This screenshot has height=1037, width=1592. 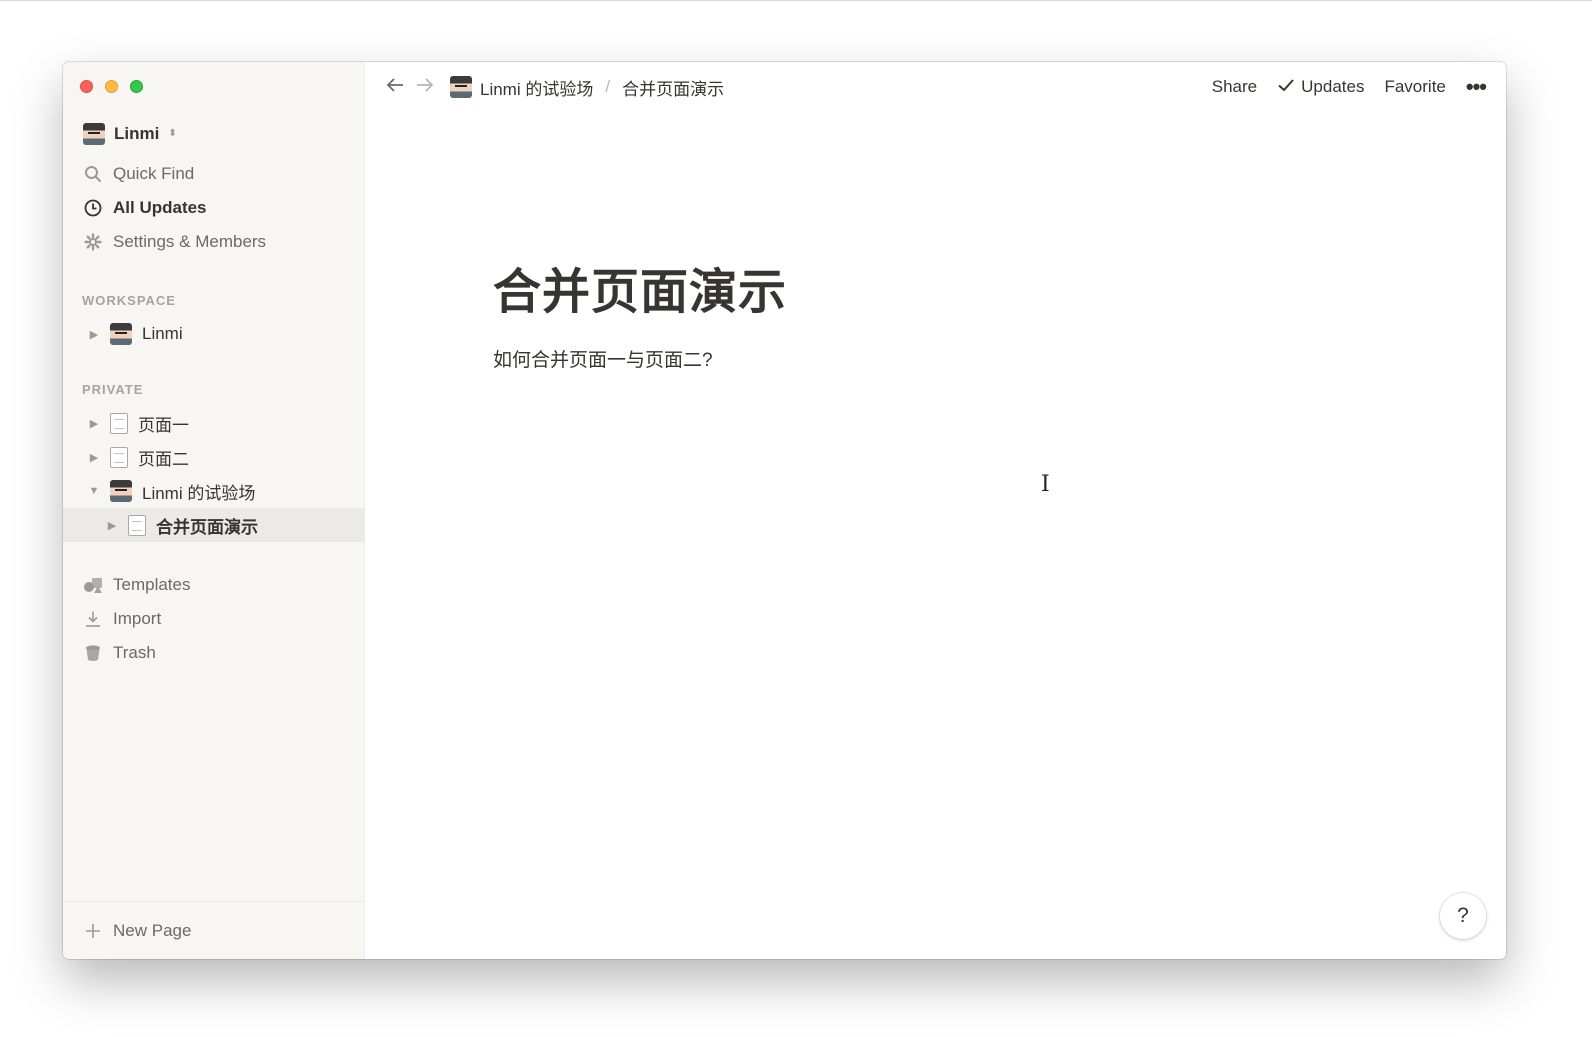 What do you see at coordinates (214, 457) in the screenshot?
I see `tree-item-page-two: ▶ 页面二` at bounding box center [214, 457].